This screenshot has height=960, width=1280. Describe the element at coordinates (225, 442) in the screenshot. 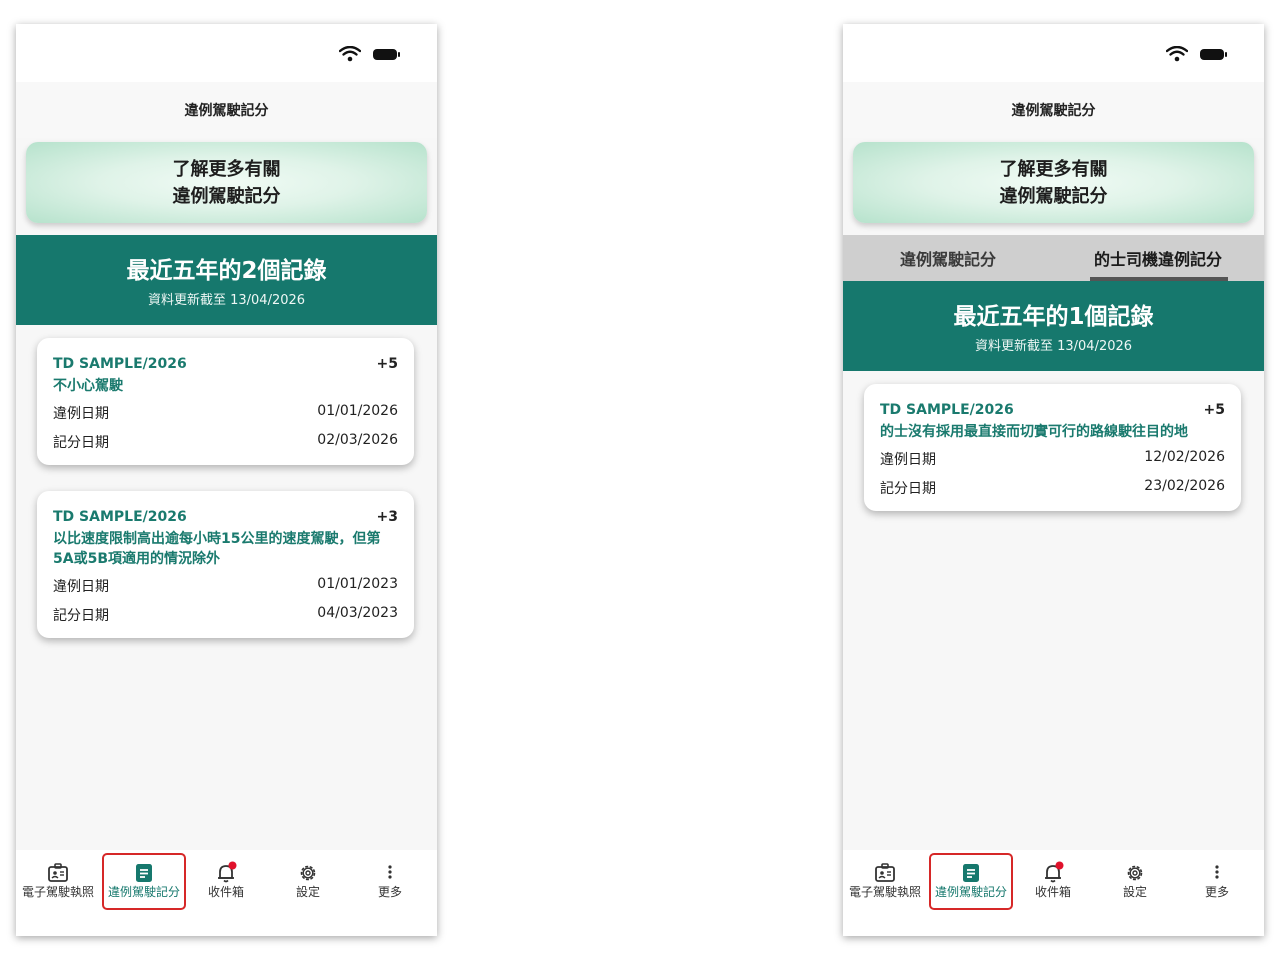

I see `points-date-row: 記分日期 02/03/2026` at that location.